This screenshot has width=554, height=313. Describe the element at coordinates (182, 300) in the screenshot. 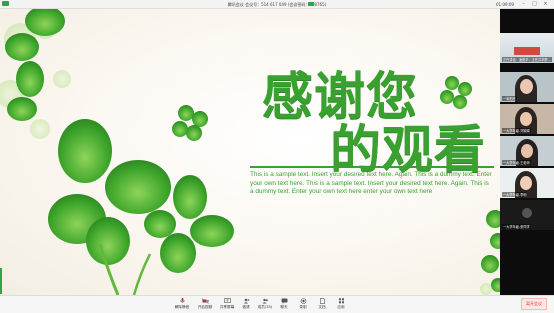

I see `microphone-icon` at that location.